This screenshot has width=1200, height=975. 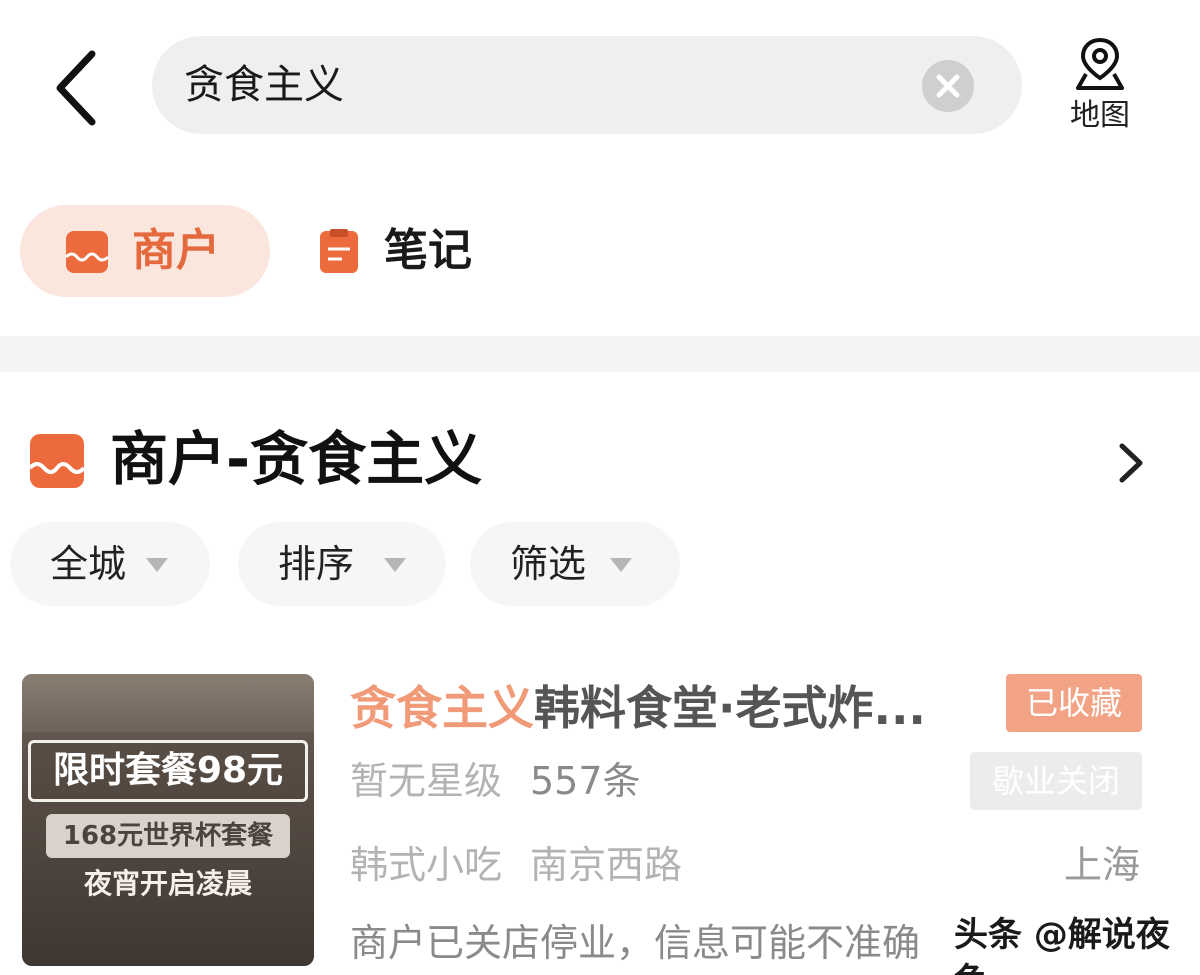 What do you see at coordinates (176, 250) in the screenshot?
I see `tab-merchant-label: 商户` at bounding box center [176, 250].